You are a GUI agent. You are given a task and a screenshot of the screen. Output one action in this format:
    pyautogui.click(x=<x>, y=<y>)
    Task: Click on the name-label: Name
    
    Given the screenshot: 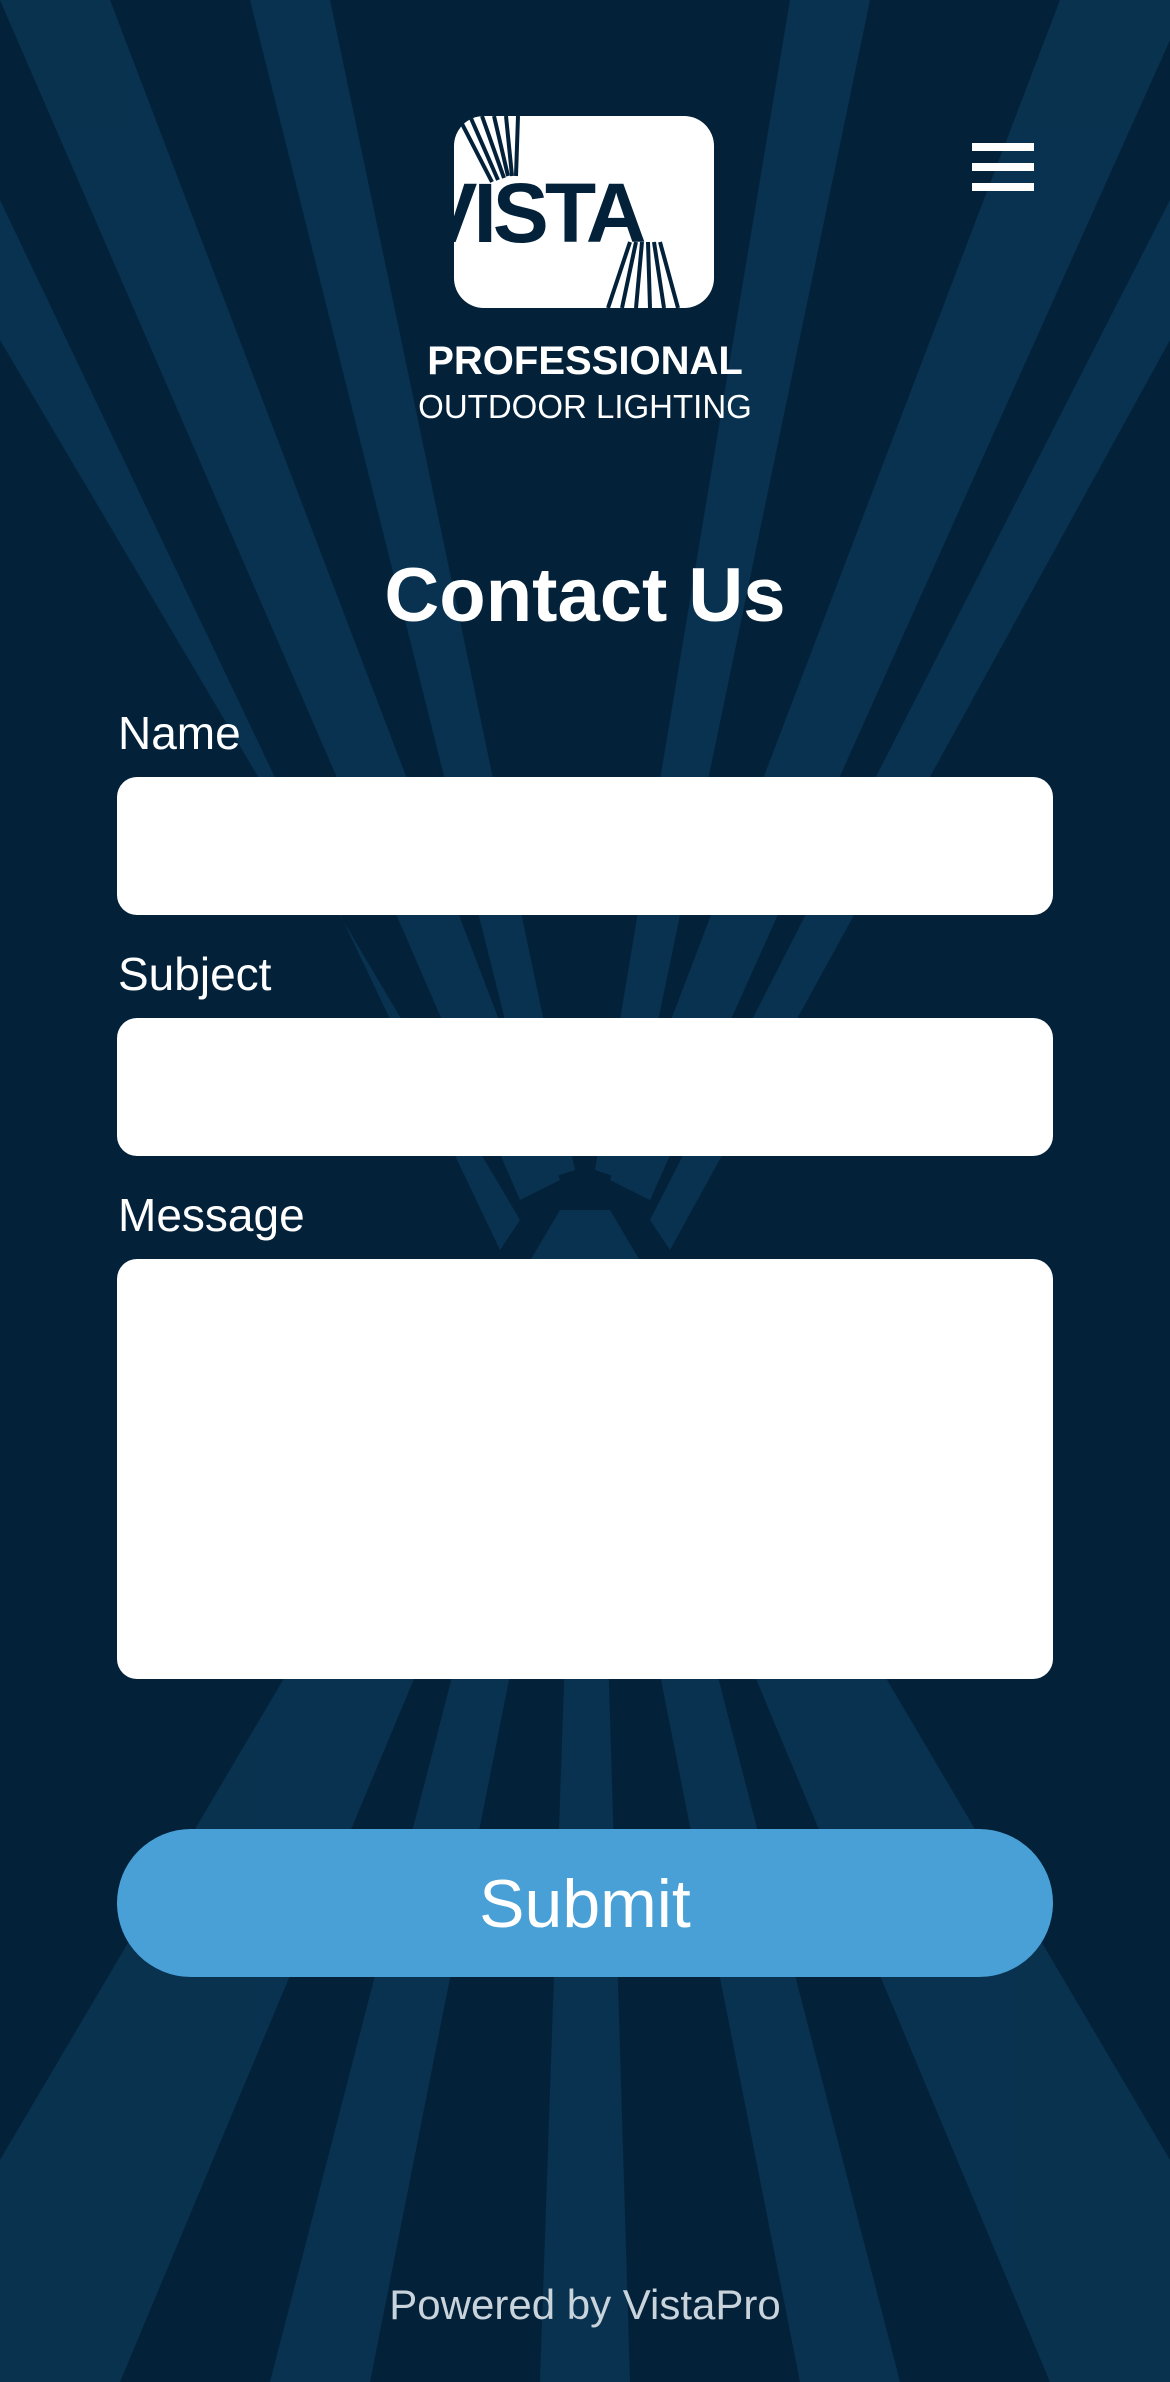 What is the action you would take?
    pyautogui.click(x=179, y=733)
    